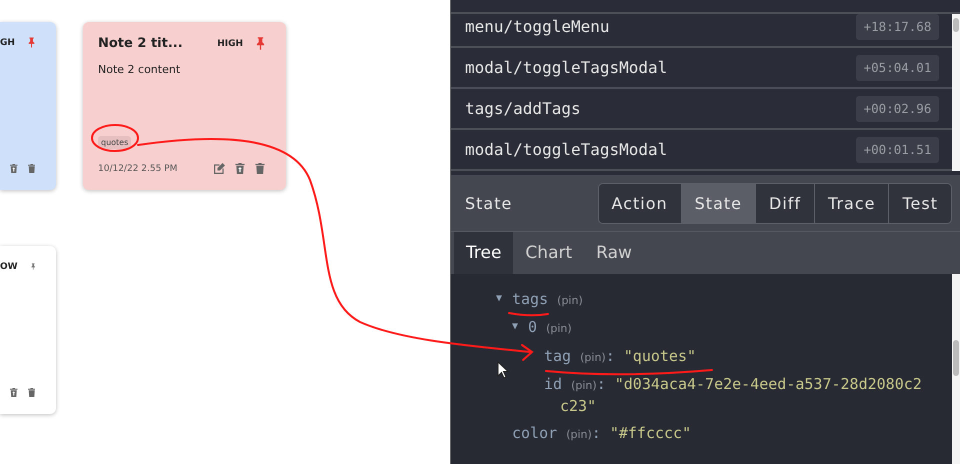  What do you see at coordinates (897, 109) in the screenshot?
I see `time-badge: +00:02.96` at bounding box center [897, 109].